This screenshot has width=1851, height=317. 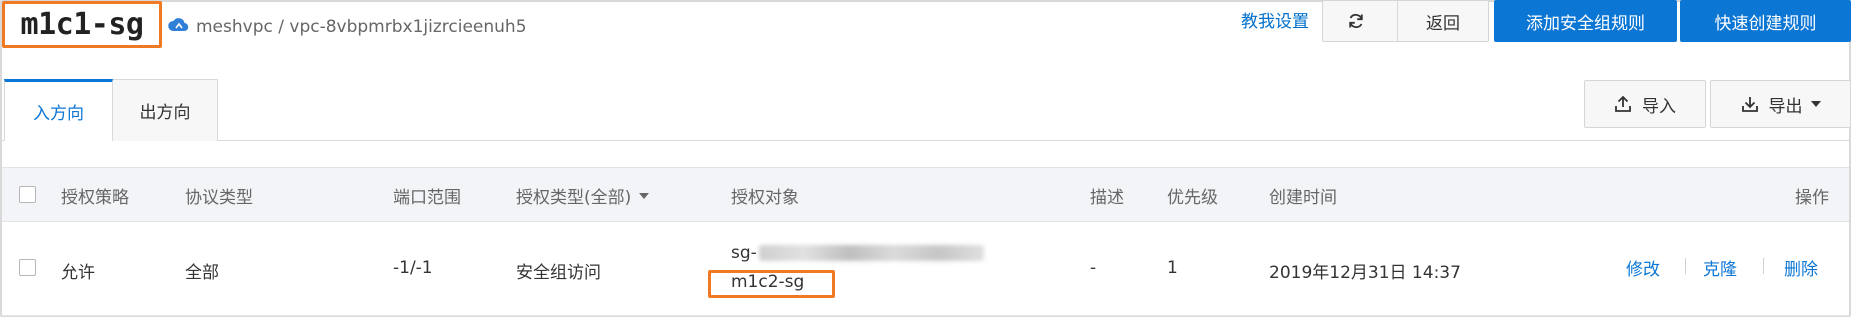 What do you see at coordinates (1801, 267) in the screenshot?
I see `delete-link: 删除` at bounding box center [1801, 267].